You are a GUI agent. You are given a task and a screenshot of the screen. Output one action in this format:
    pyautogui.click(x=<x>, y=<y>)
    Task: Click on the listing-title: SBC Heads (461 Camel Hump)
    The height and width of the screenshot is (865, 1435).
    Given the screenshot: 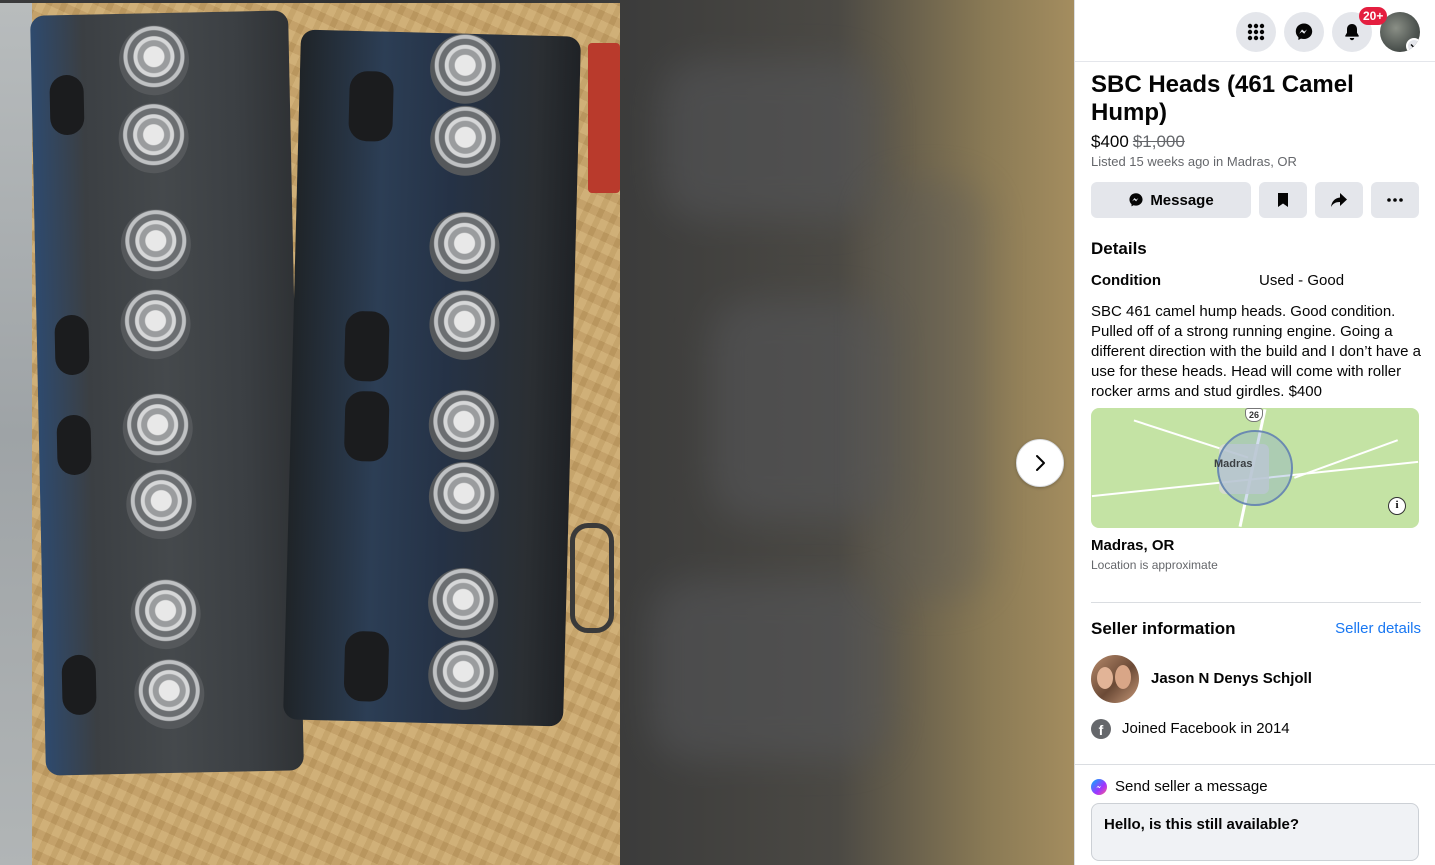 What is the action you would take?
    pyautogui.click(x=1222, y=98)
    